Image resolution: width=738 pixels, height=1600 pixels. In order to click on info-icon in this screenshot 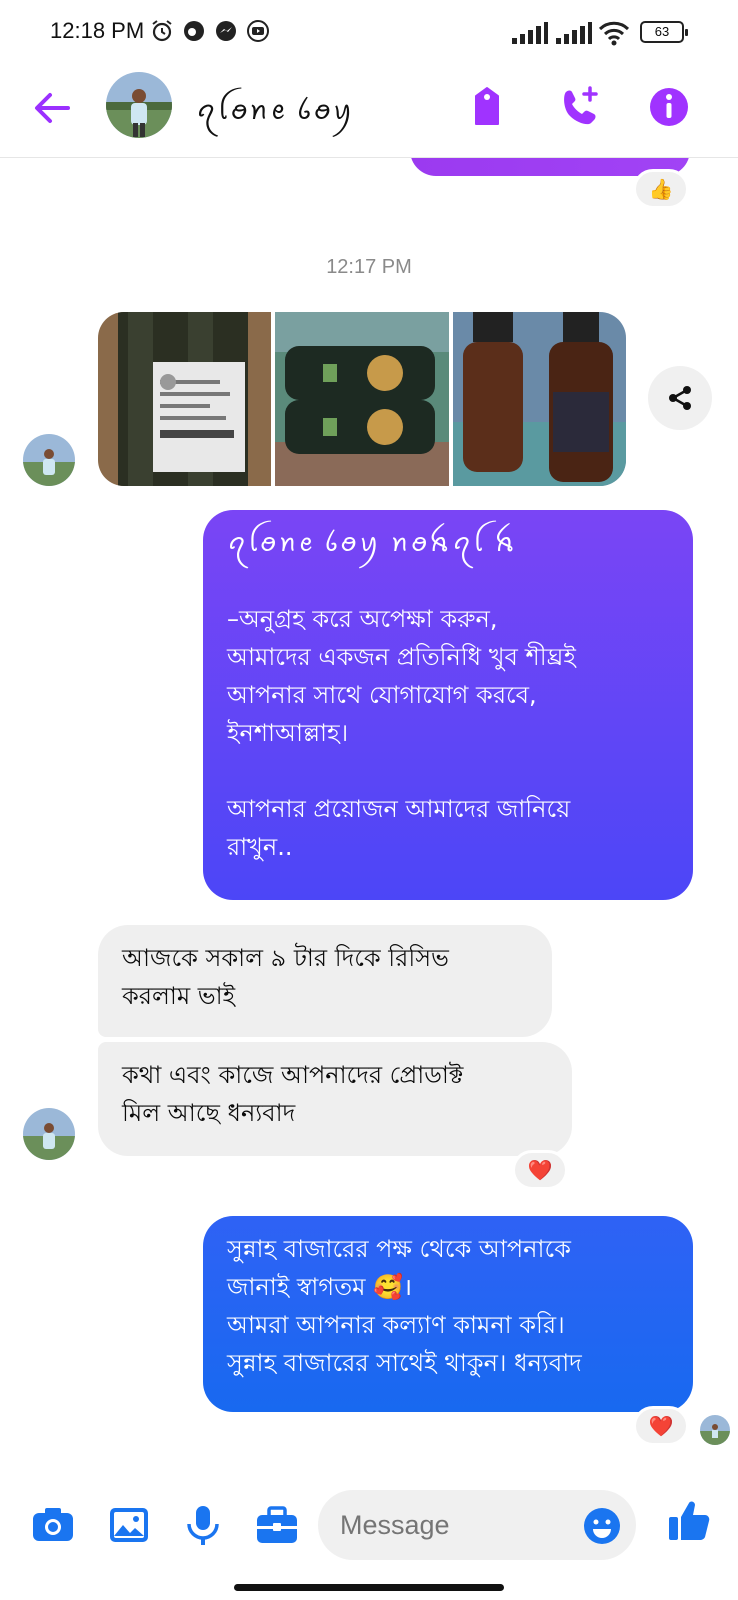, I will do `click(669, 107)`.